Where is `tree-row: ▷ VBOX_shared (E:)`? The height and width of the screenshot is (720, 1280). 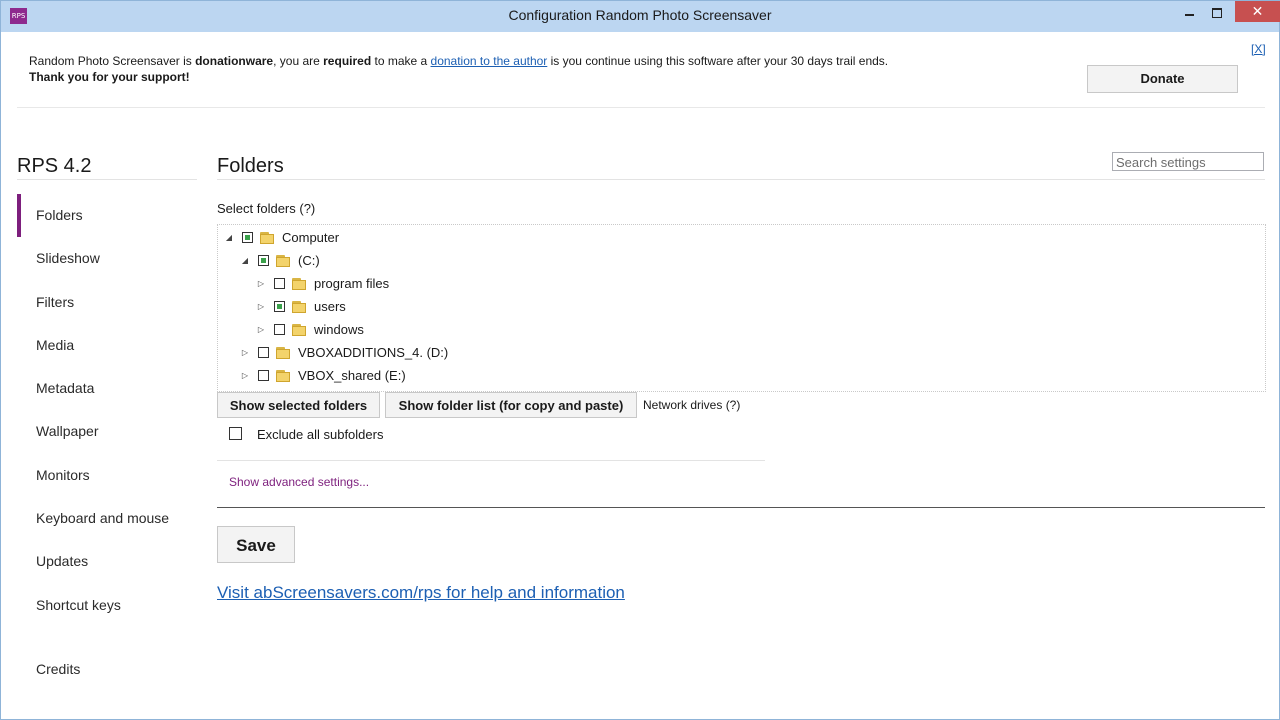
tree-row: ▷ VBOX_shared (E:) is located at coordinates (390, 376).